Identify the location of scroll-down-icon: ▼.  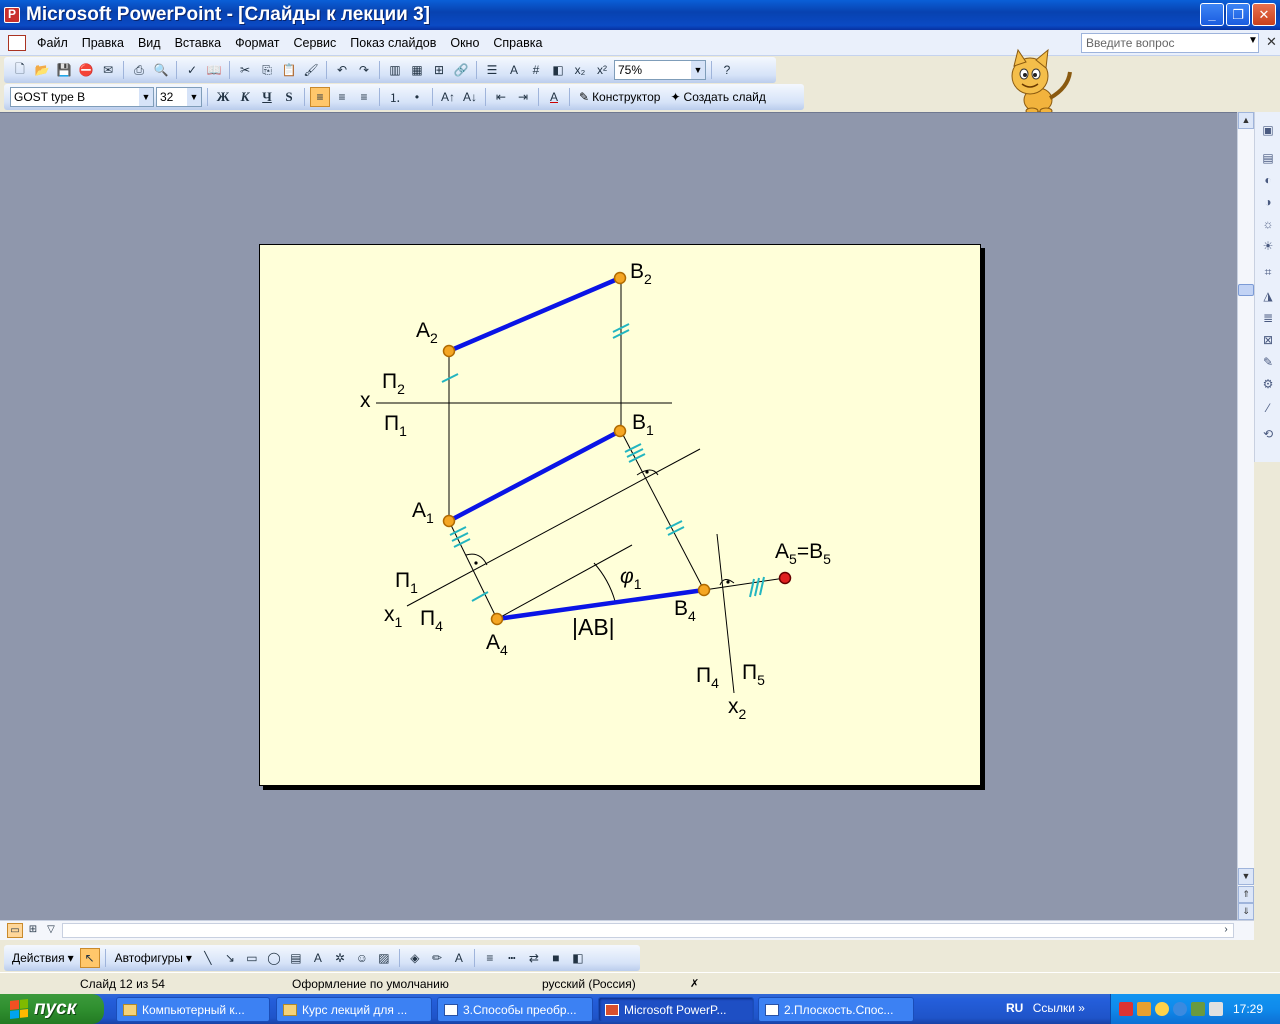
(1246, 876).